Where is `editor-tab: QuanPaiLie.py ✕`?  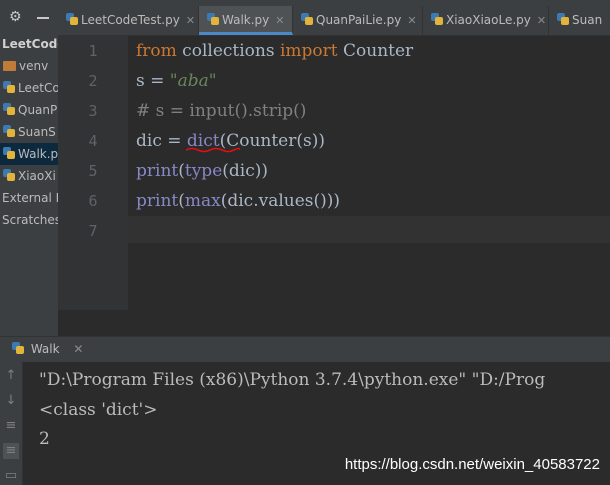
editor-tab: QuanPaiLie.py ✕ is located at coordinates (358, 20).